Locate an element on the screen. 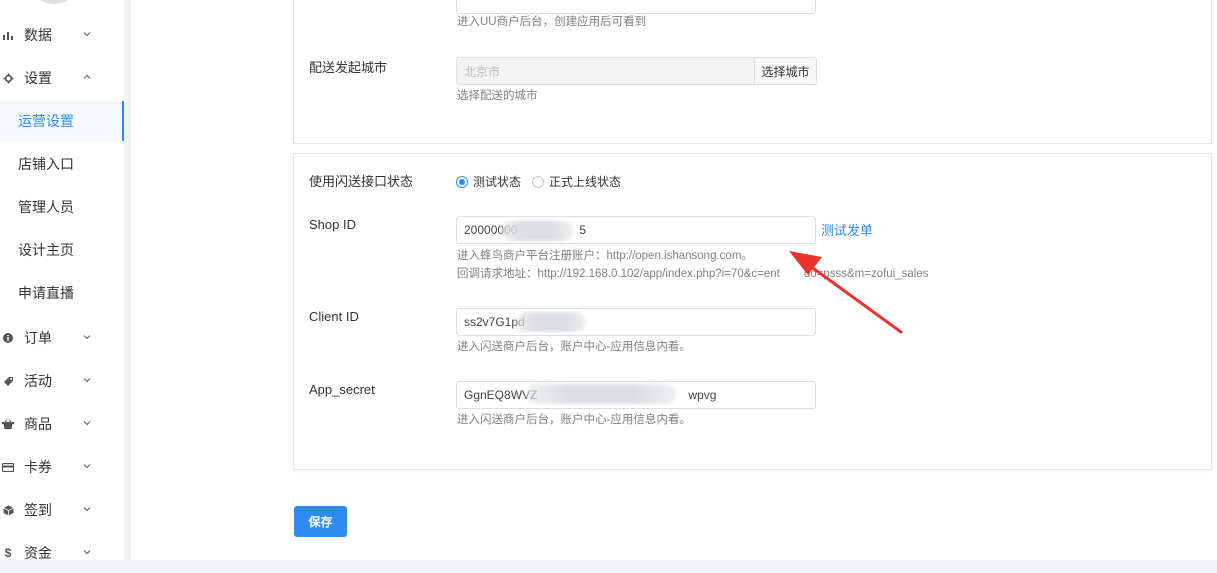 Image resolution: width=1217 pixels, height=573 pixels. sidebar-subitem-design-homepage: 设计主页 is located at coordinates (62, 250).